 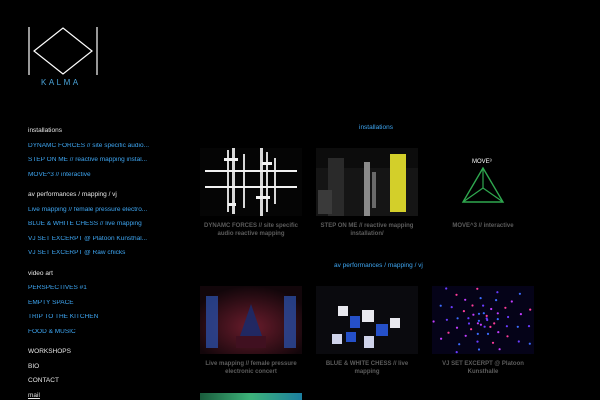 What do you see at coordinates (40, 273) in the screenshot?
I see `sidebar-section-video-art: video art` at bounding box center [40, 273].